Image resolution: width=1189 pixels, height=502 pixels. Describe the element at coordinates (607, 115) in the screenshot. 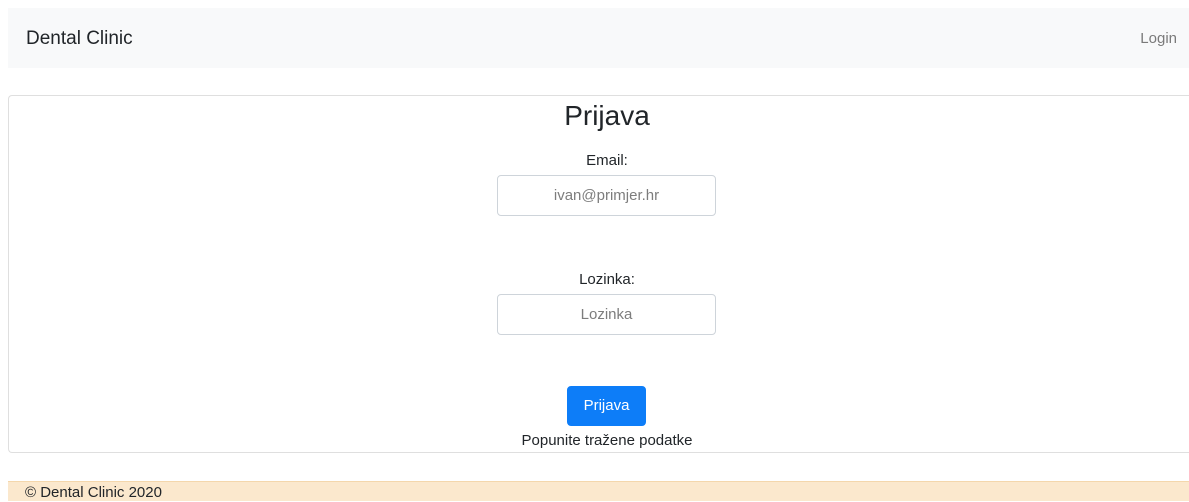

I see `login-title: Prijava` at that location.